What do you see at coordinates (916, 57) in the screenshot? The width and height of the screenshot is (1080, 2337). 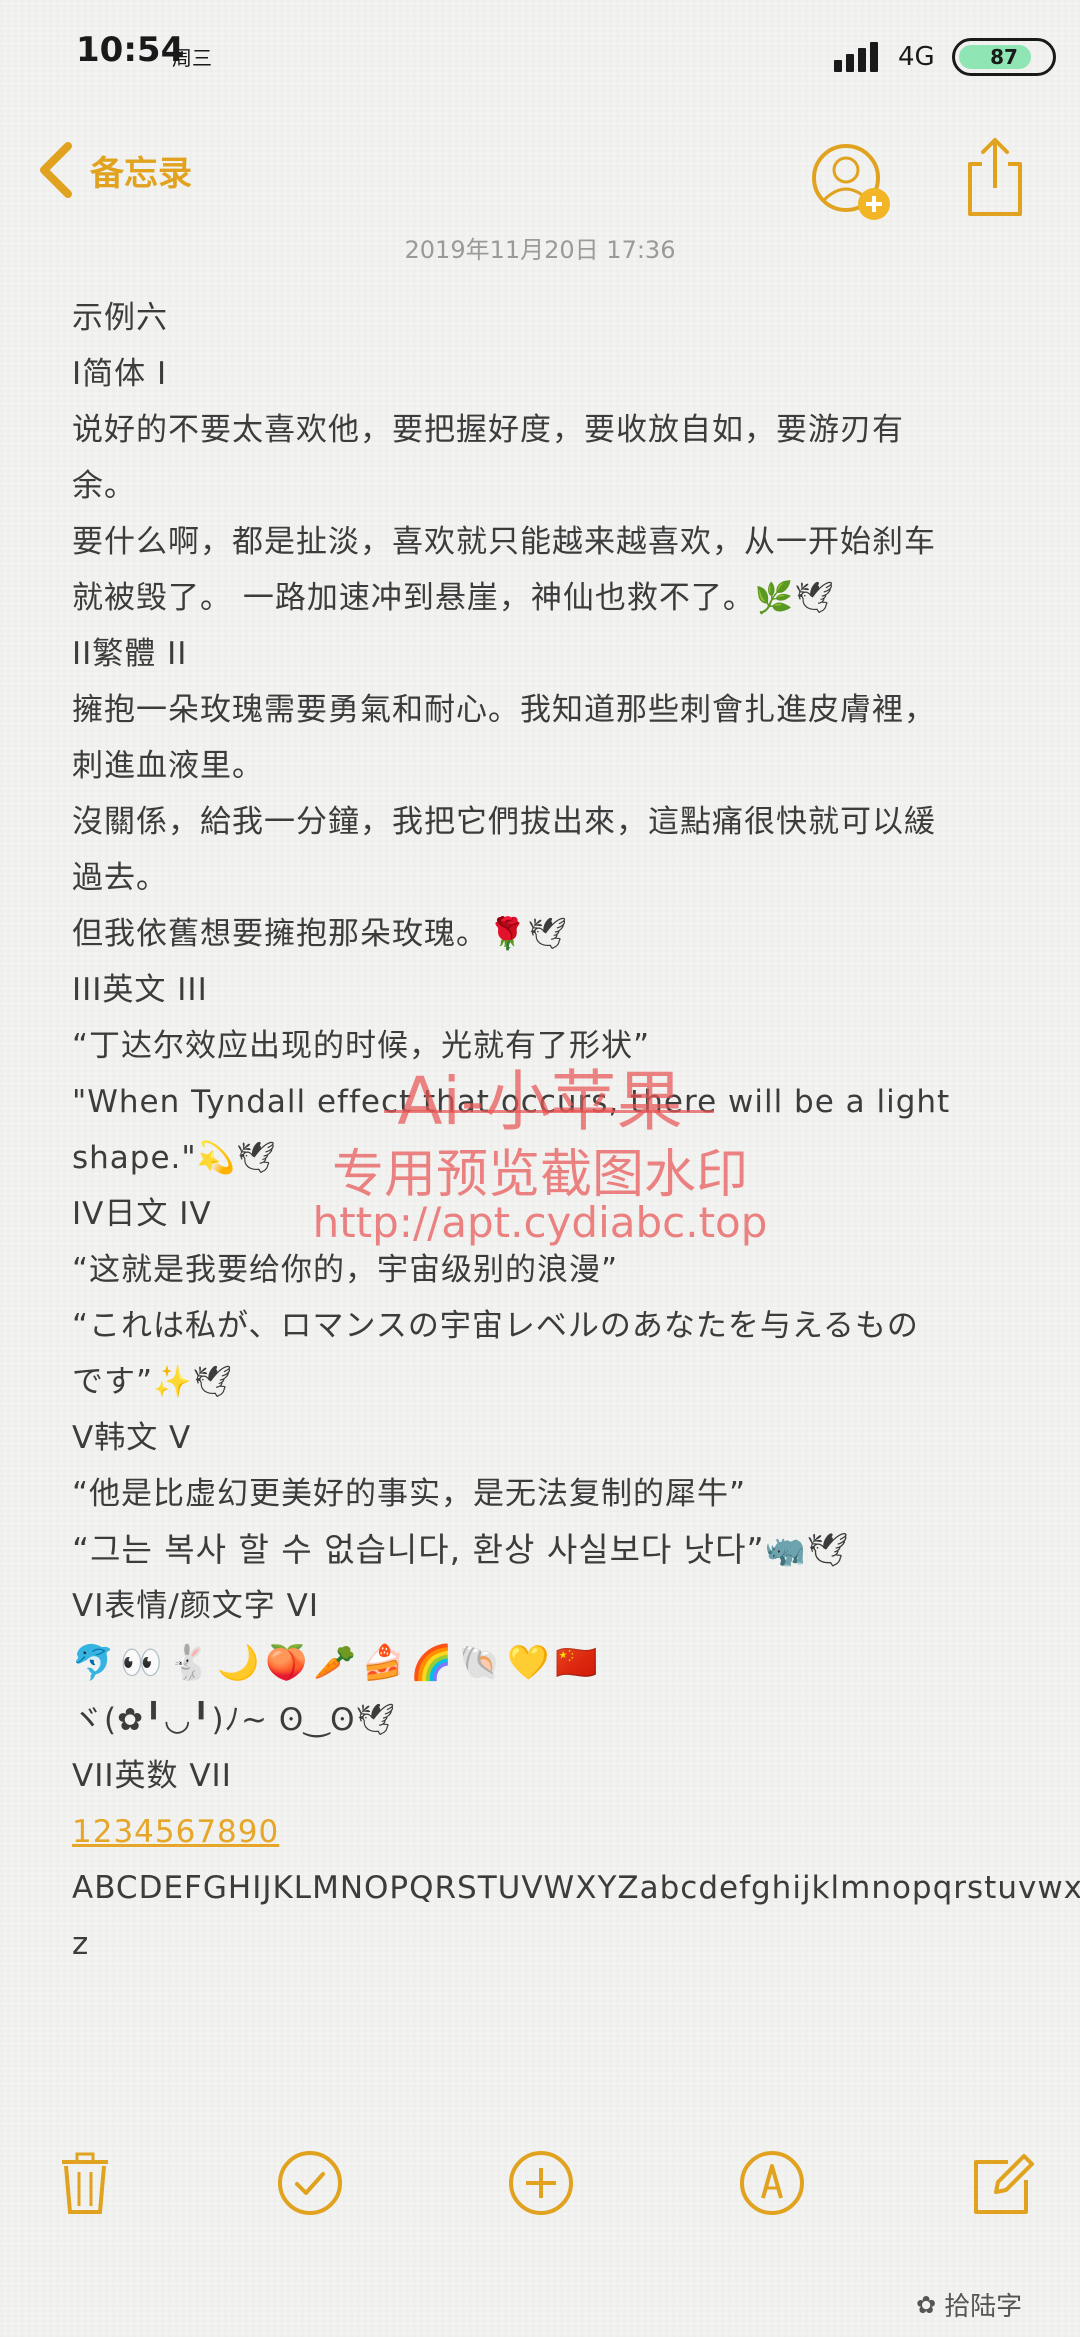 I see `network-type: 4G` at bounding box center [916, 57].